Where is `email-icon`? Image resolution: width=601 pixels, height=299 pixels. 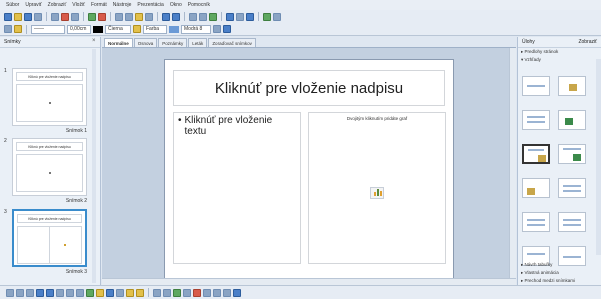 email-icon is located at coordinates (38, 16).